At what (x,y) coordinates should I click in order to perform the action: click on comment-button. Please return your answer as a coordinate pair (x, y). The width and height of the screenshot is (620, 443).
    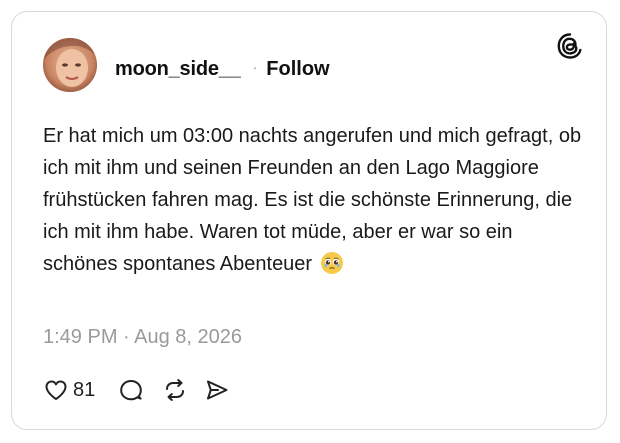
    Looking at the image, I should click on (131, 390).